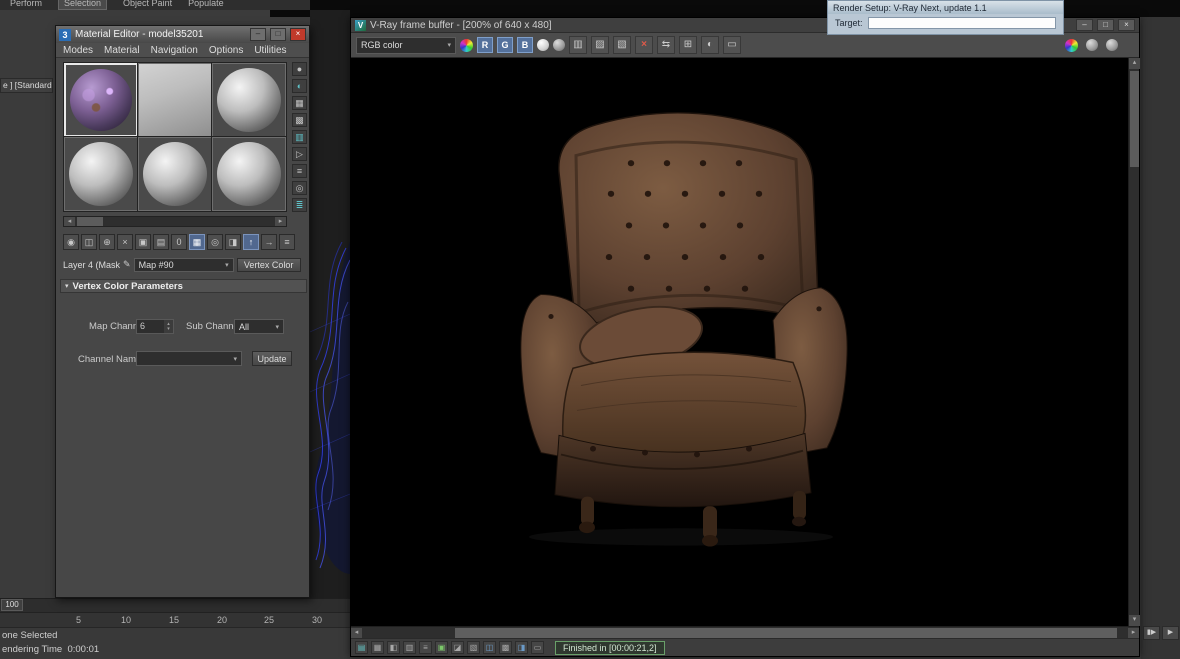 The width and height of the screenshot is (1180, 659). What do you see at coordinates (1151, 633) in the screenshot?
I see `next-frame-button: ▮▶` at bounding box center [1151, 633].